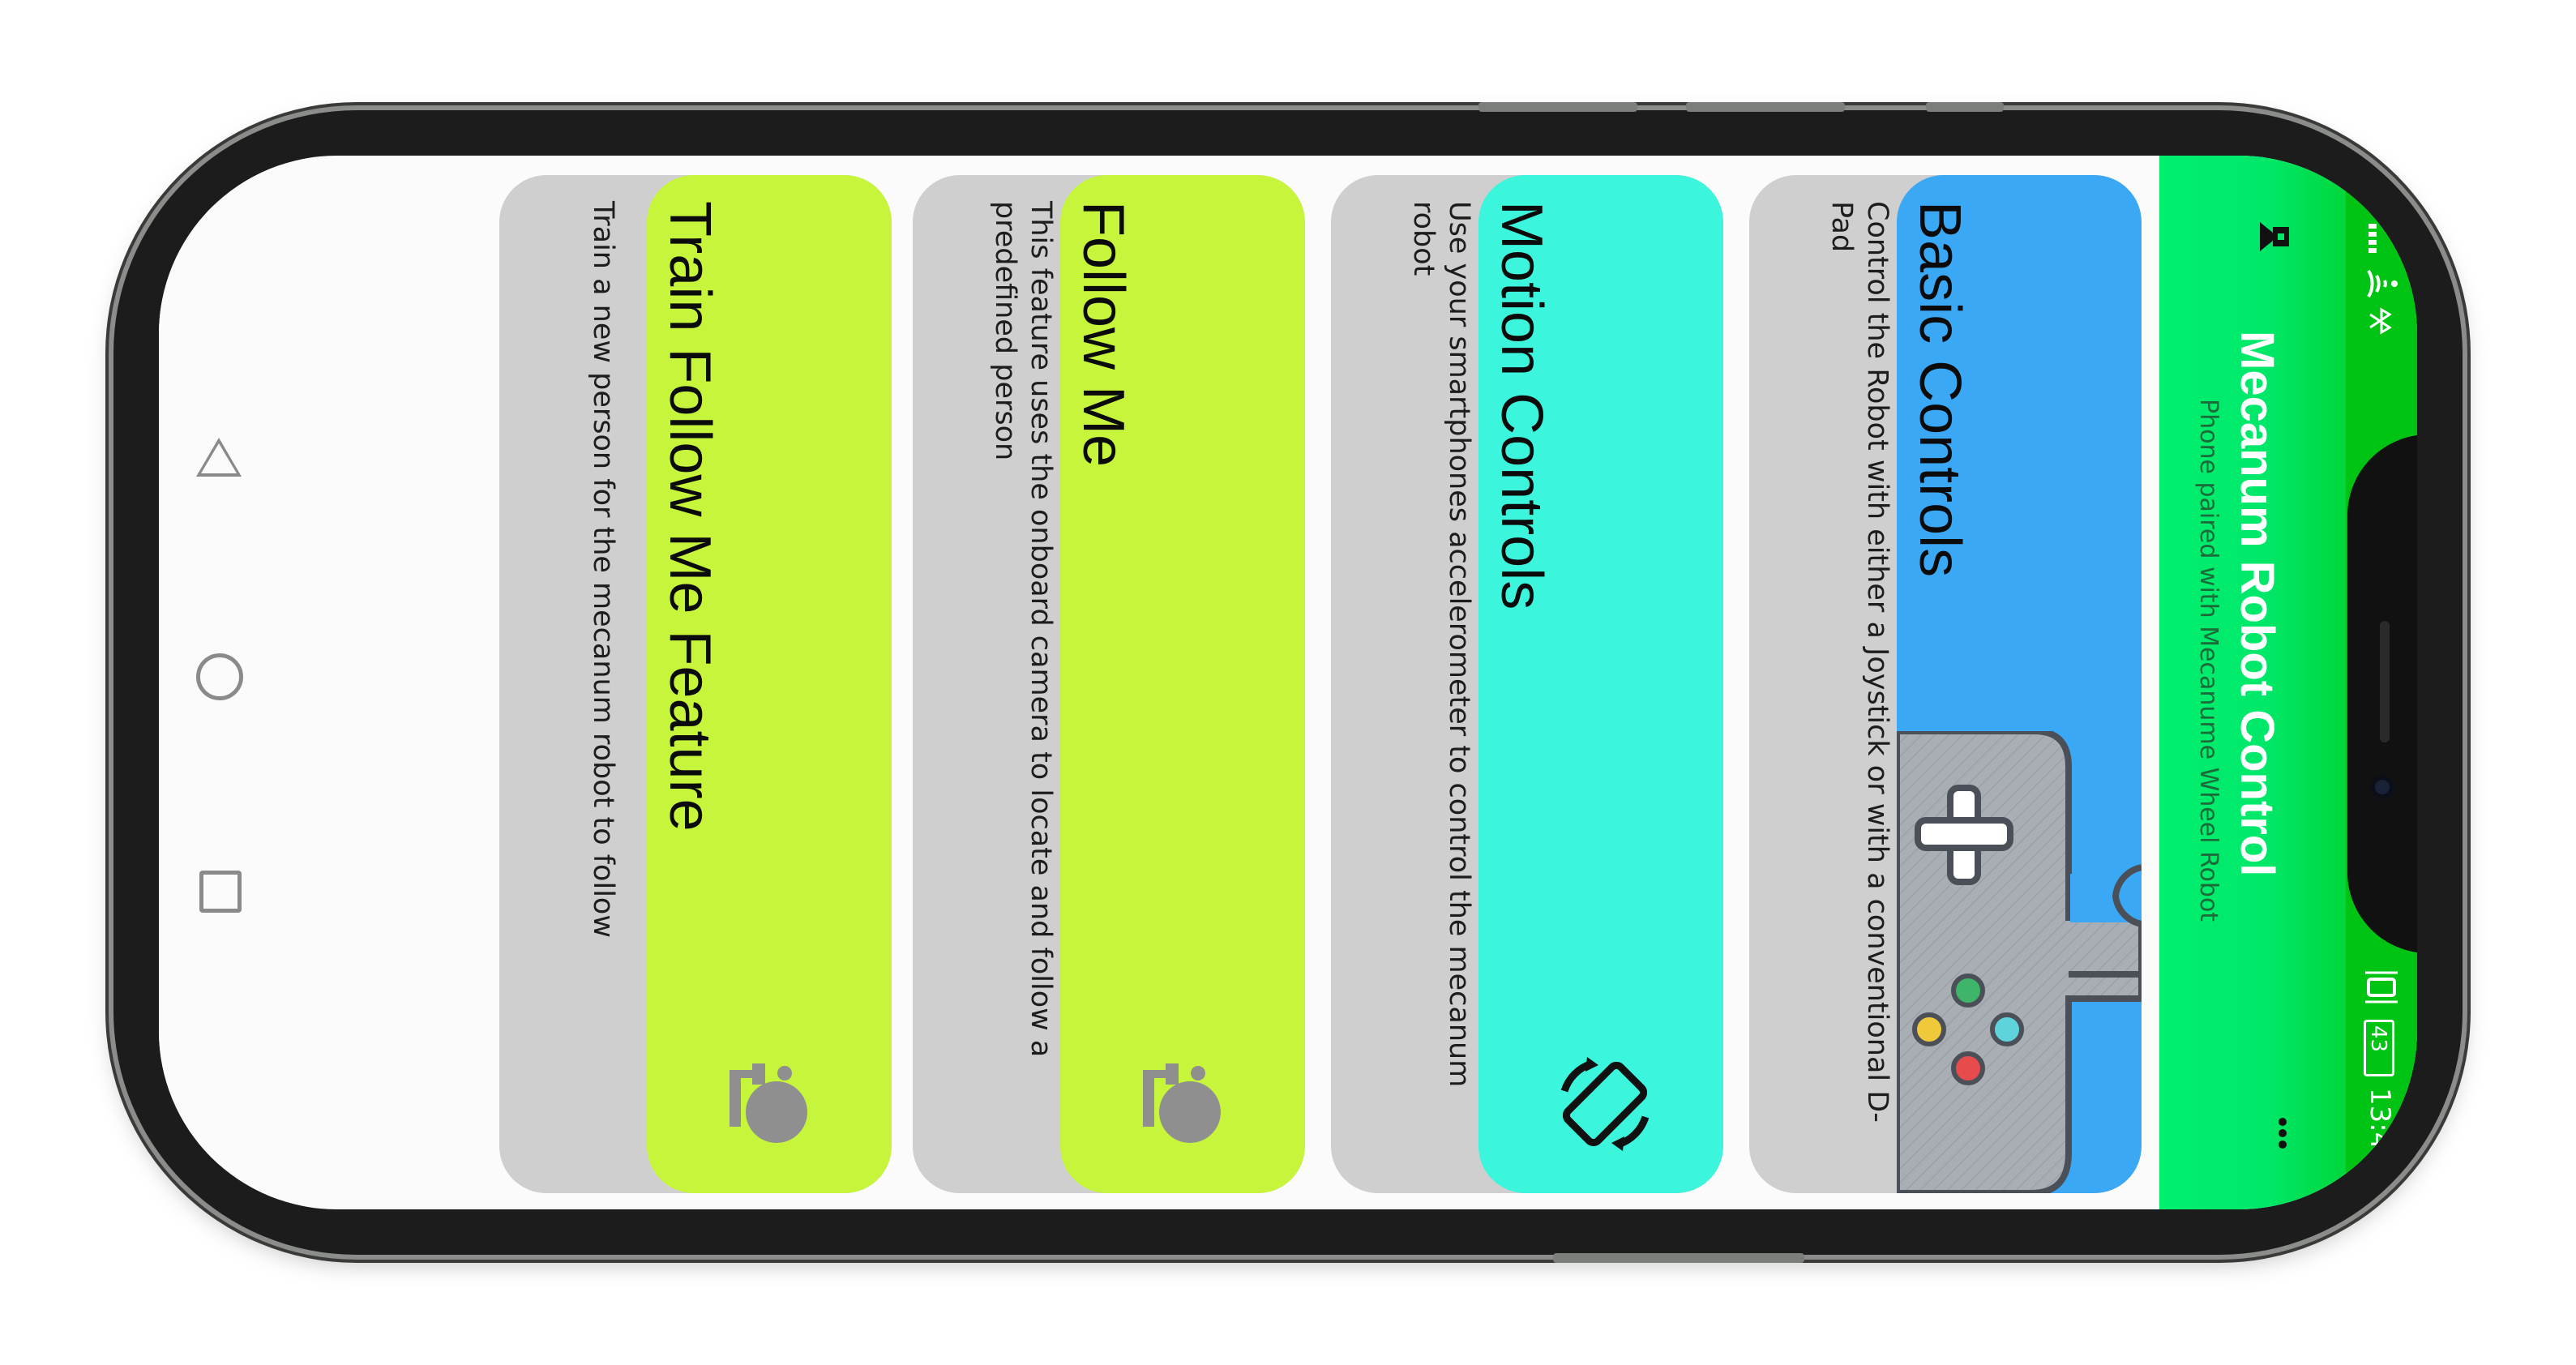 This screenshot has height=1365, width=2576. What do you see at coordinates (2277, 236) in the screenshot?
I see `home-icon` at bounding box center [2277, 236].